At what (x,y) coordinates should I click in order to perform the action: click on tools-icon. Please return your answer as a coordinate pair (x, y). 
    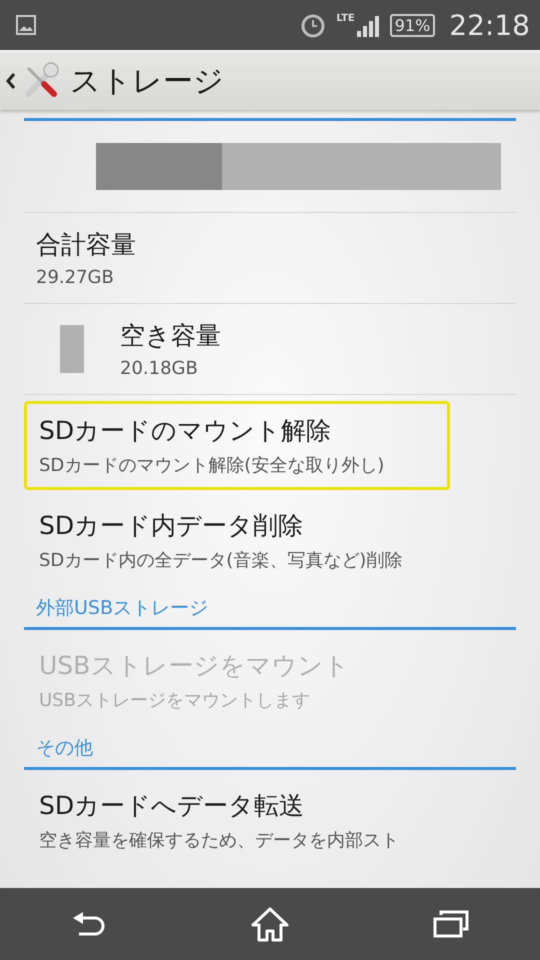
    Looking at the image, I should click on (41, 81).